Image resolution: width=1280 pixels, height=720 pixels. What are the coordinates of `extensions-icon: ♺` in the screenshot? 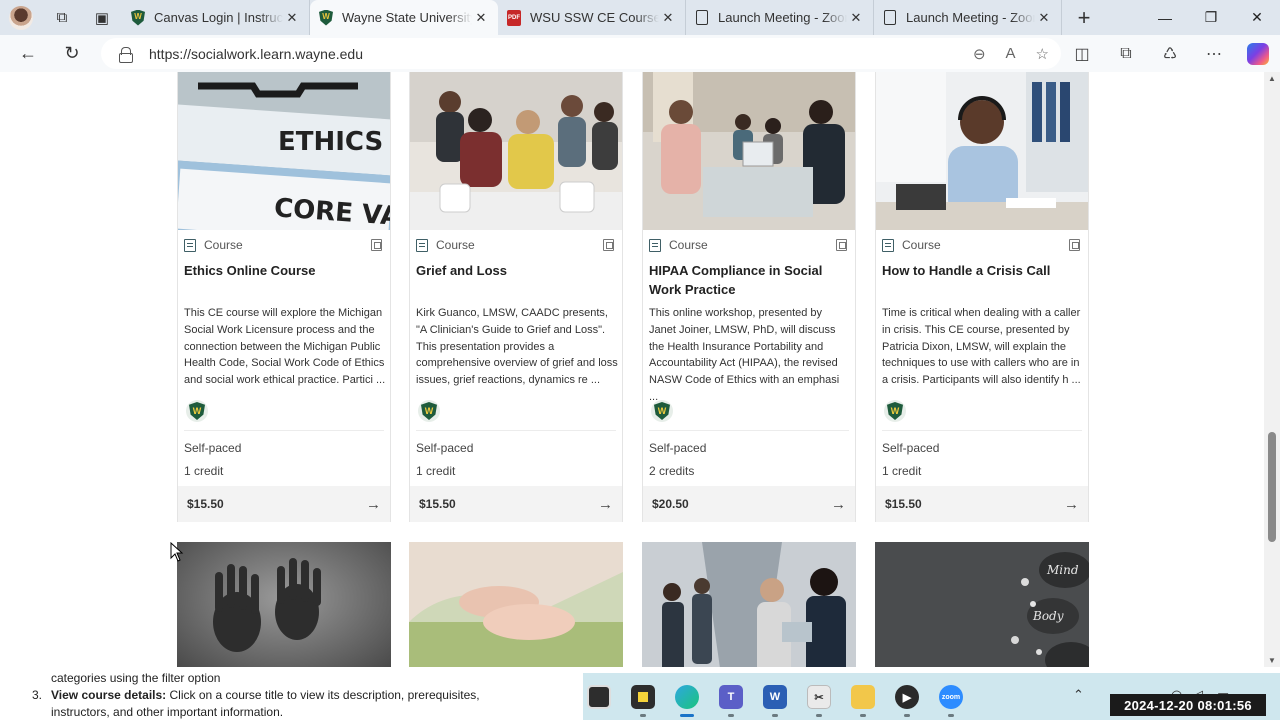 It's located at (1170, 54).